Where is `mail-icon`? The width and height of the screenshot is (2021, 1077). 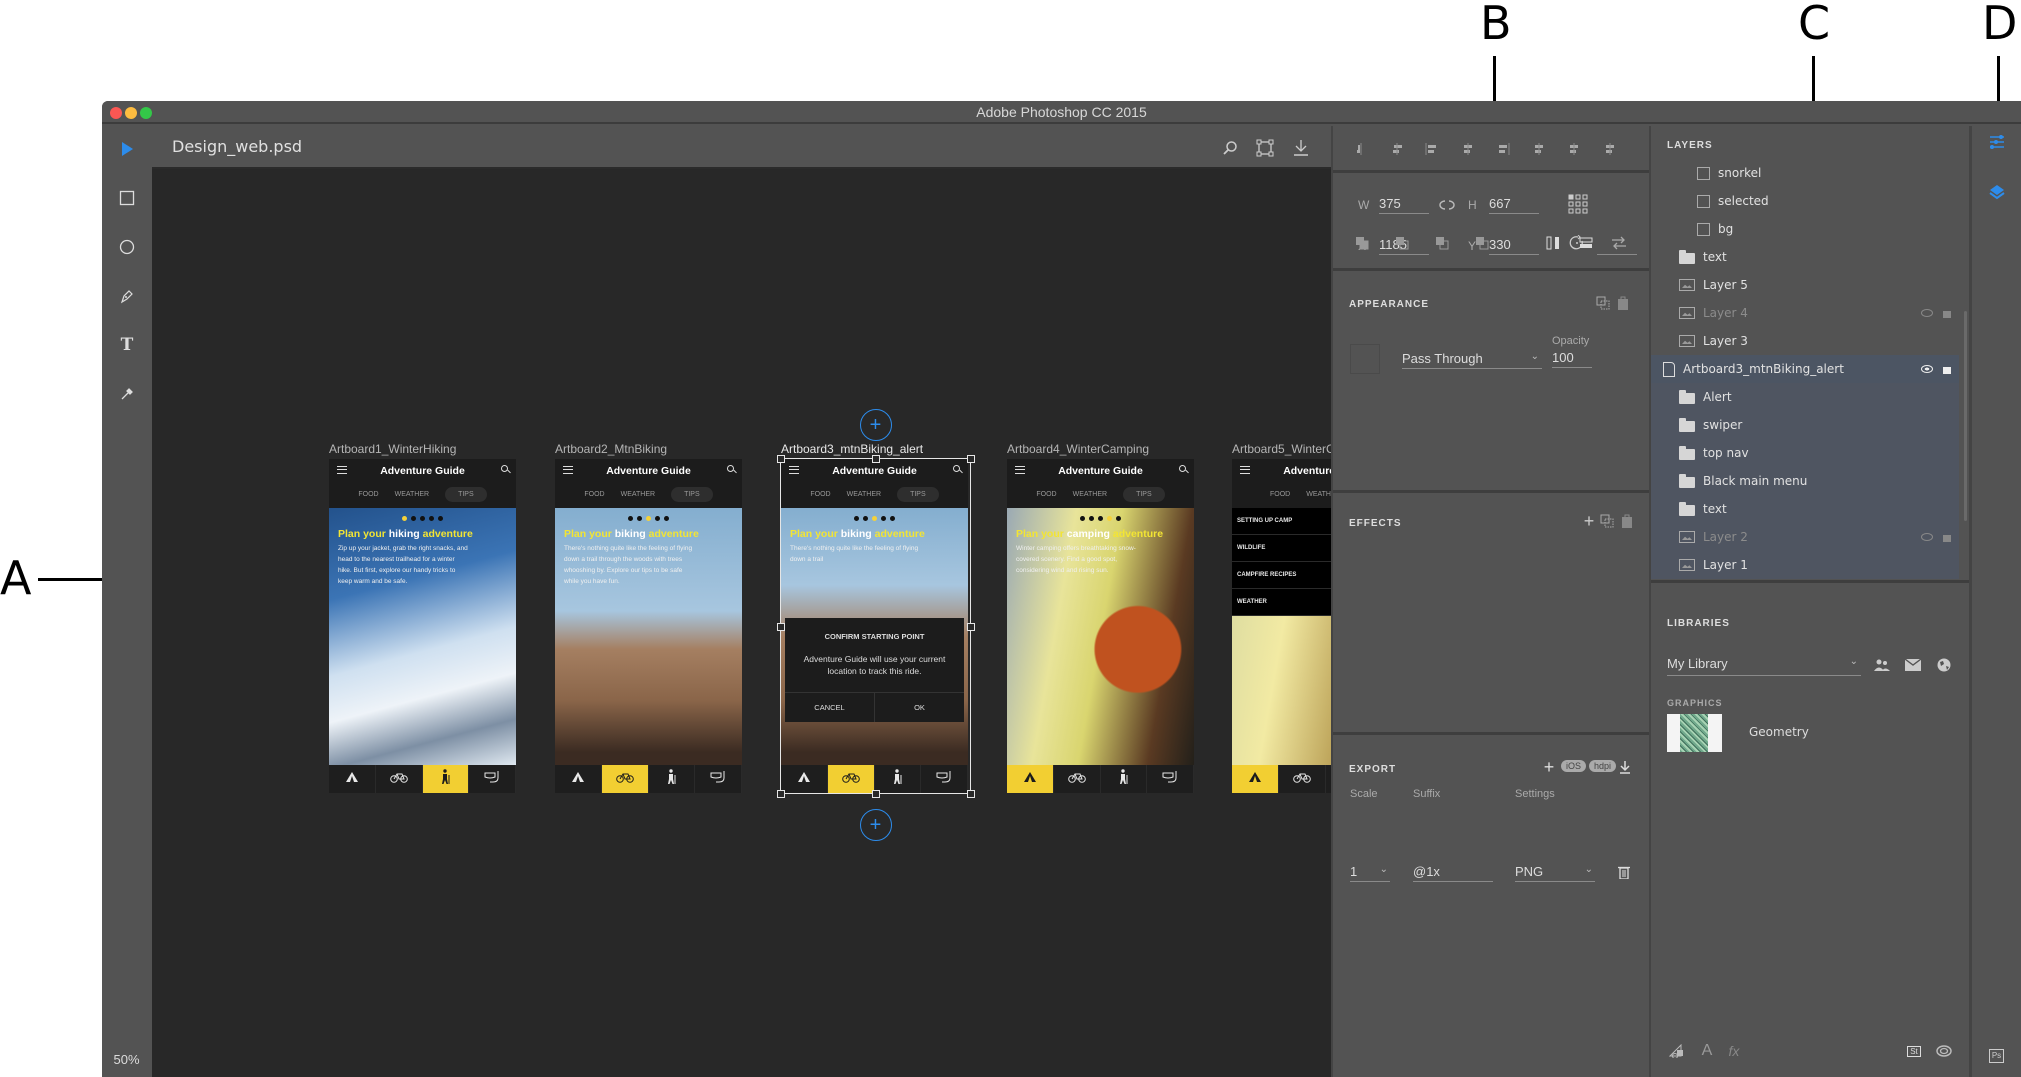
mail-icon is located at coordinates (1913, 665).